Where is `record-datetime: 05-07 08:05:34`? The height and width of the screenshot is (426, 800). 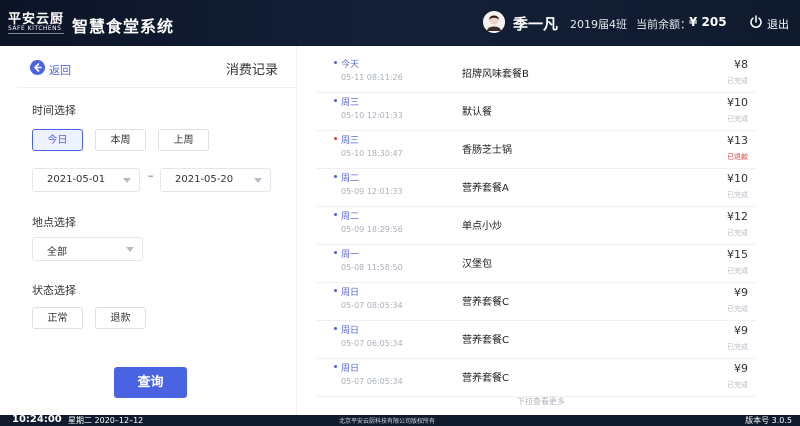 record-datetime: 05-07 08:05:34 is located at coordinates (372, 305).